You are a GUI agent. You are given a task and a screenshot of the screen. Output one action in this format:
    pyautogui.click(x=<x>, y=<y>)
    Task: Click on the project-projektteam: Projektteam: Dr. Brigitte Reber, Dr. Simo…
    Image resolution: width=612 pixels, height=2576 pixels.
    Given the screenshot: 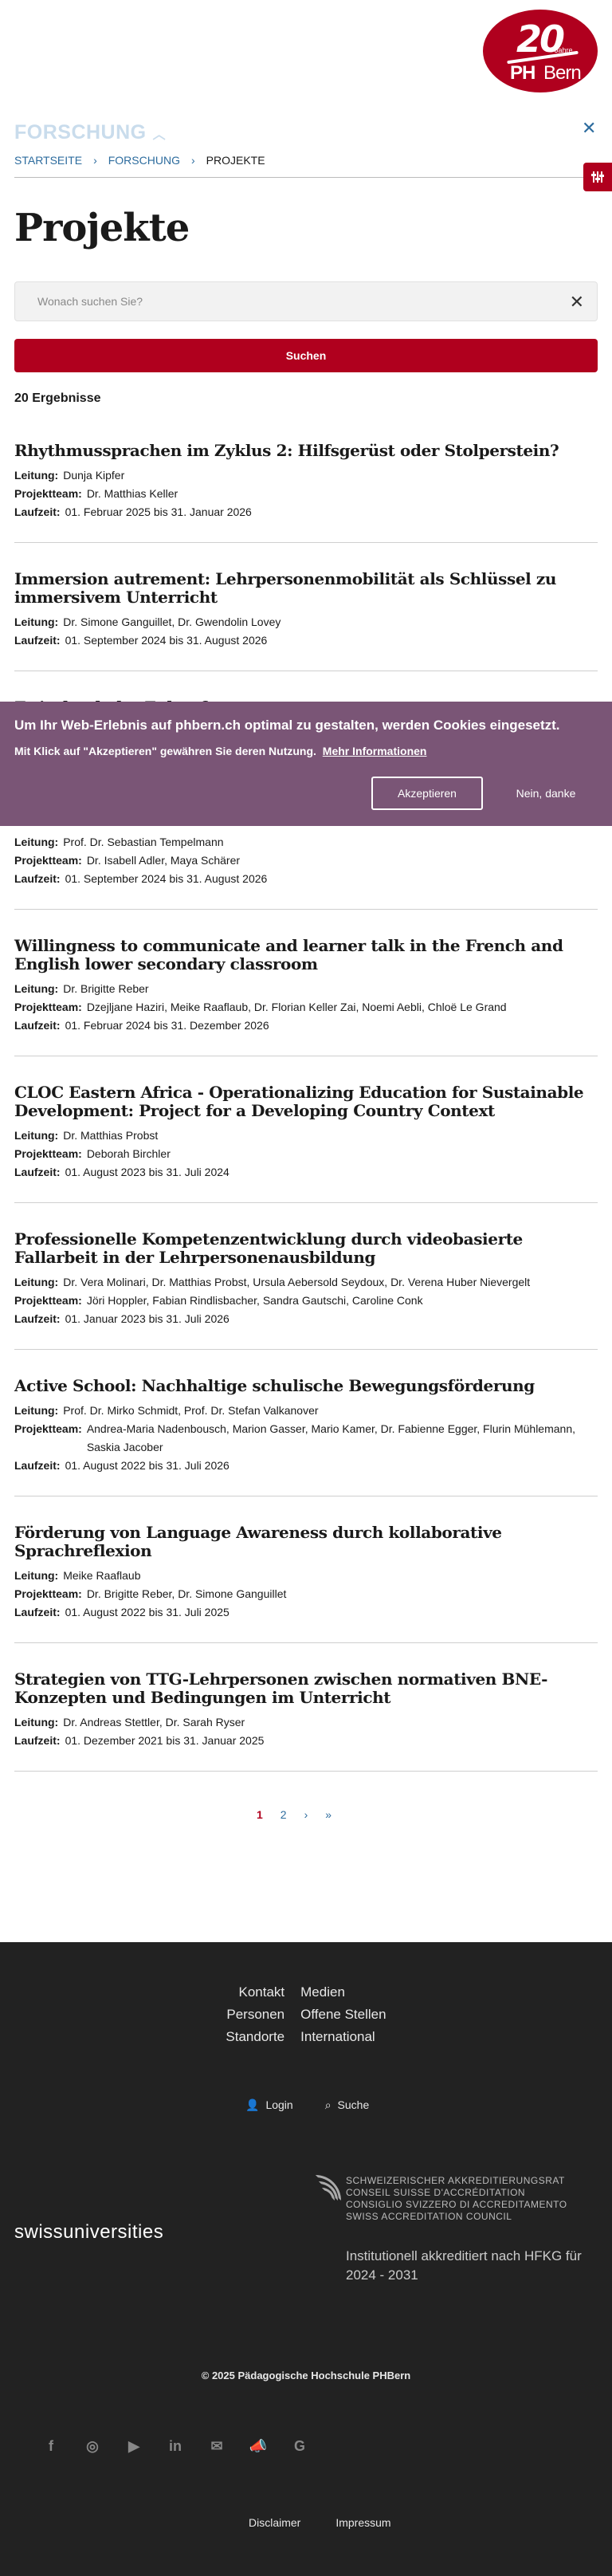 What is the action you would take?
    pyautogui.click(x=306, y=1594)
    